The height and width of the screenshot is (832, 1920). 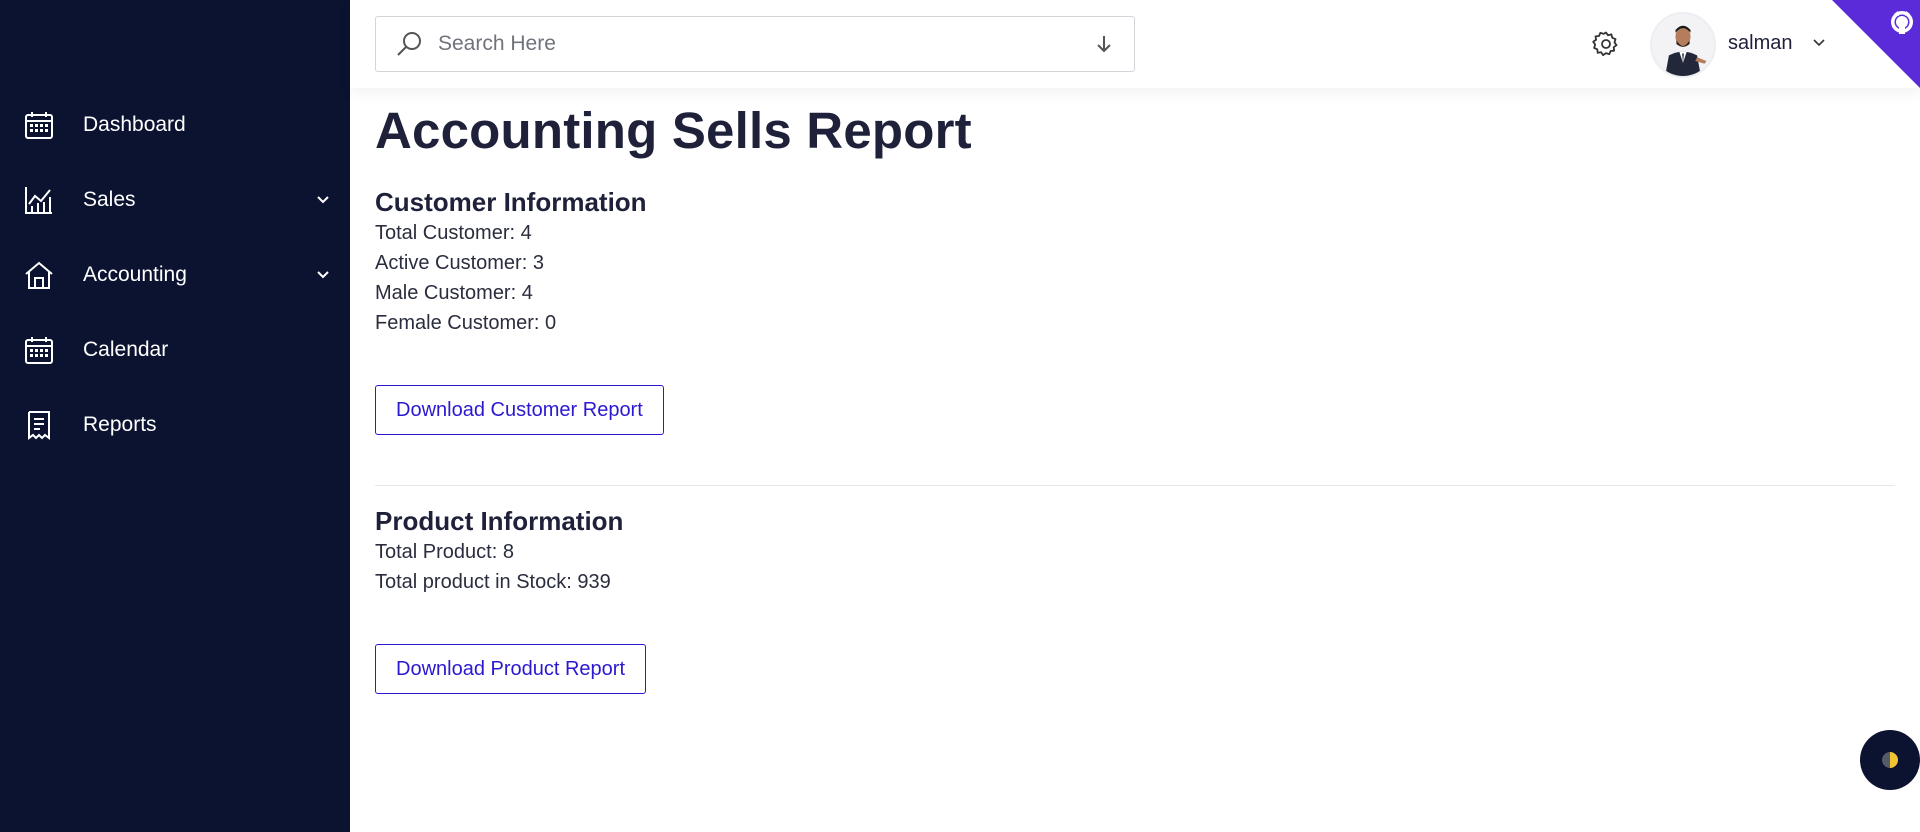 I want to click on gear-icon, so click(x=1606, y=44).